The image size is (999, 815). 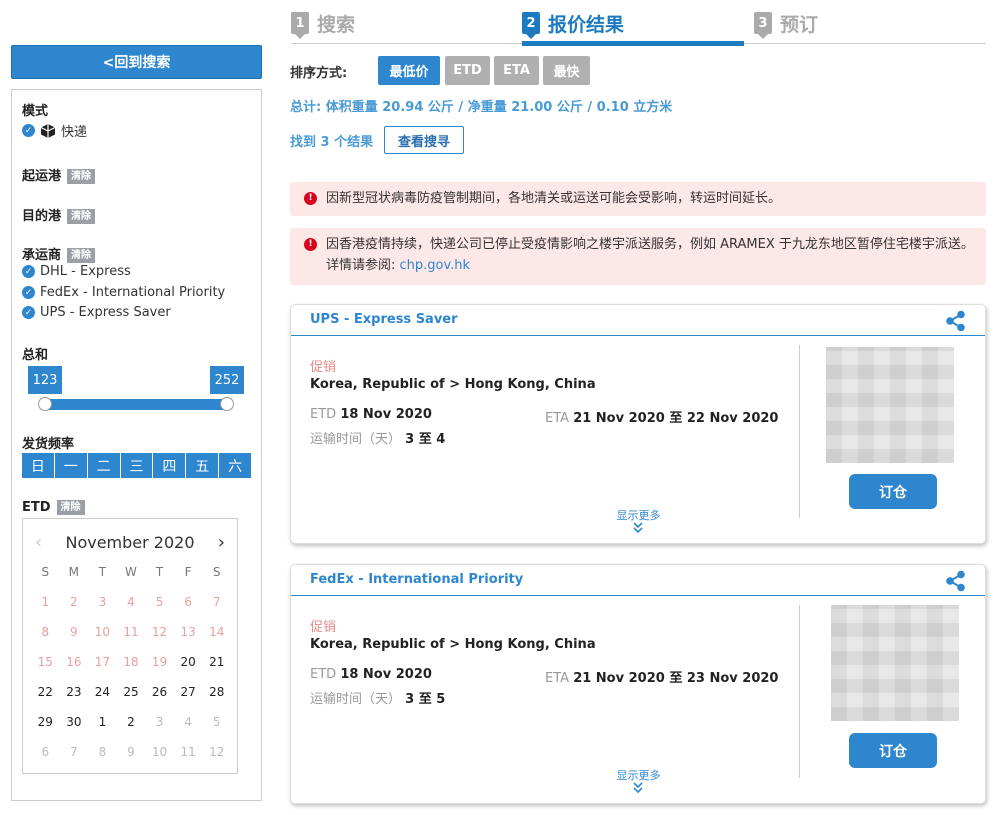 I want to click on alert-icon: !, so click(x=310, y=244).